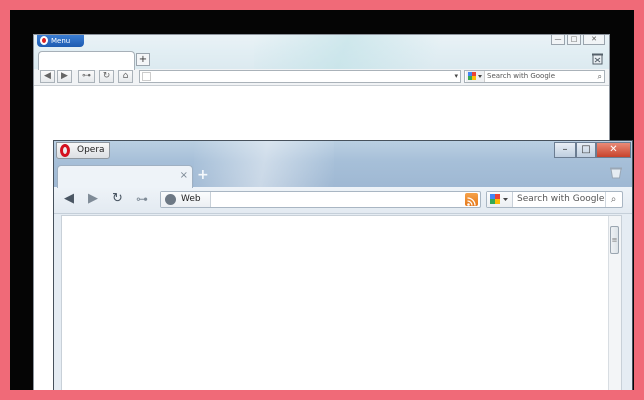 The height and width of the screenshot is (400, 644). I want to click on opera-title: Opera, so click(91, 150).